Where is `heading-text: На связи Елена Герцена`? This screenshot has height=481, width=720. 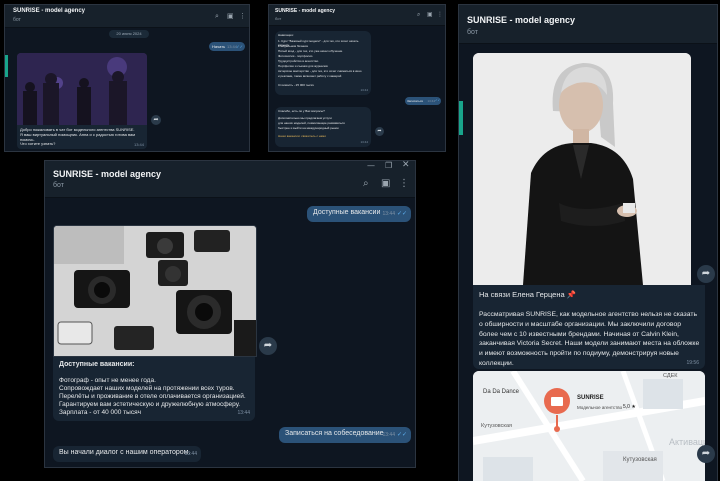
heading-text: На связи Елена Герцена is located at coordinates (522, 294).